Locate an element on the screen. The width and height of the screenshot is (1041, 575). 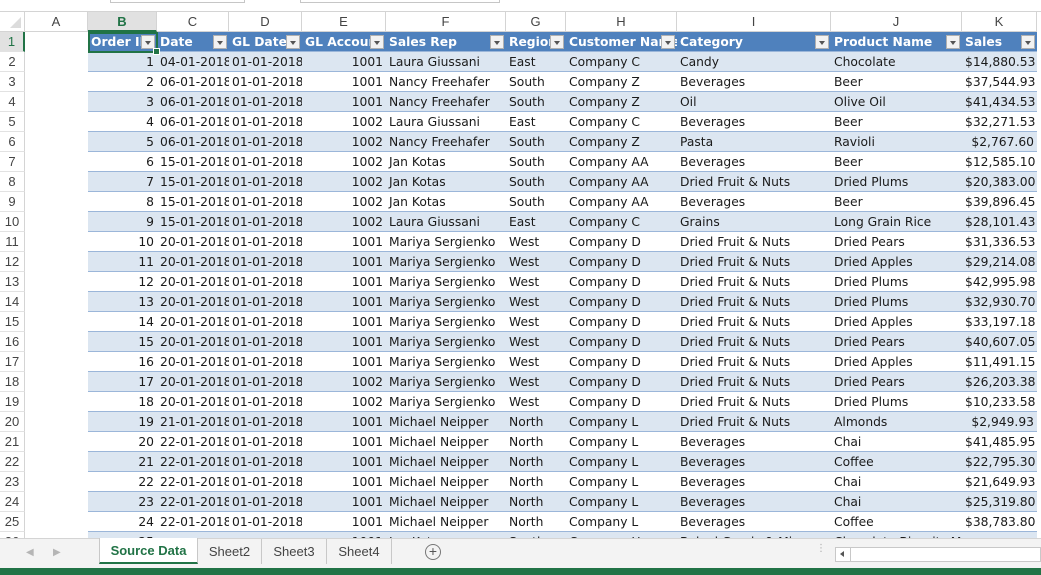
cell-sales: $25,319.80 is located at coordinates (999, 502).